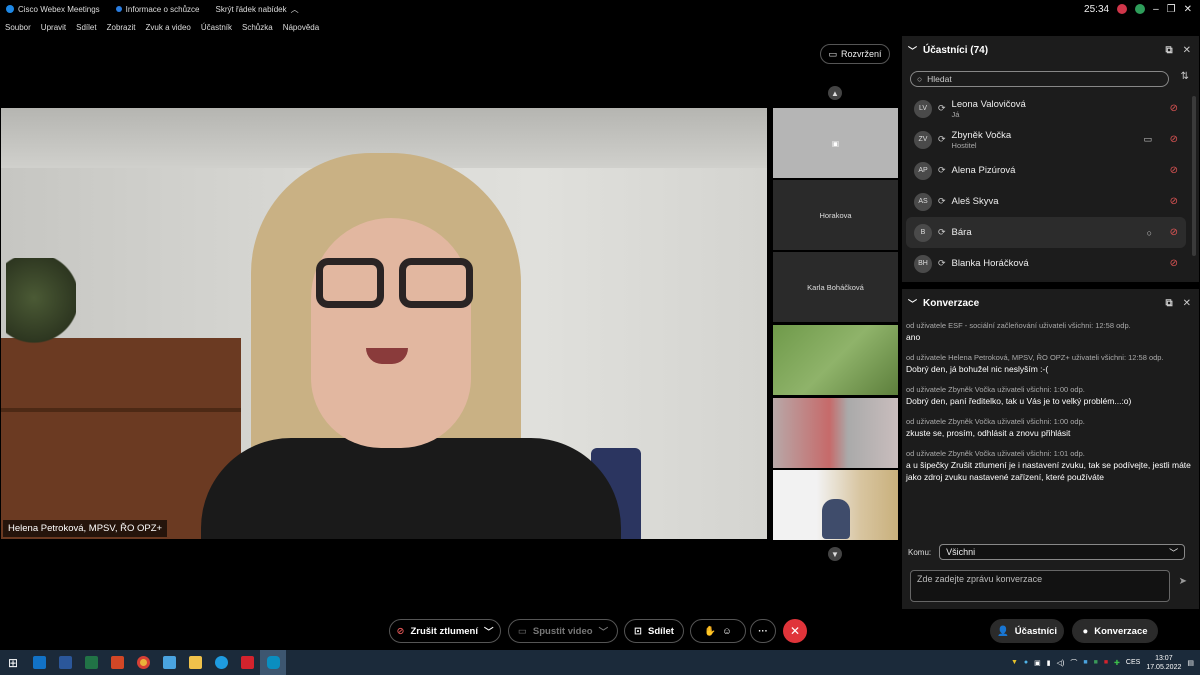  Describe the element at coordinates (718, 631) in the screenshot. I see `reactions-group: ✋ ☺` at that location.